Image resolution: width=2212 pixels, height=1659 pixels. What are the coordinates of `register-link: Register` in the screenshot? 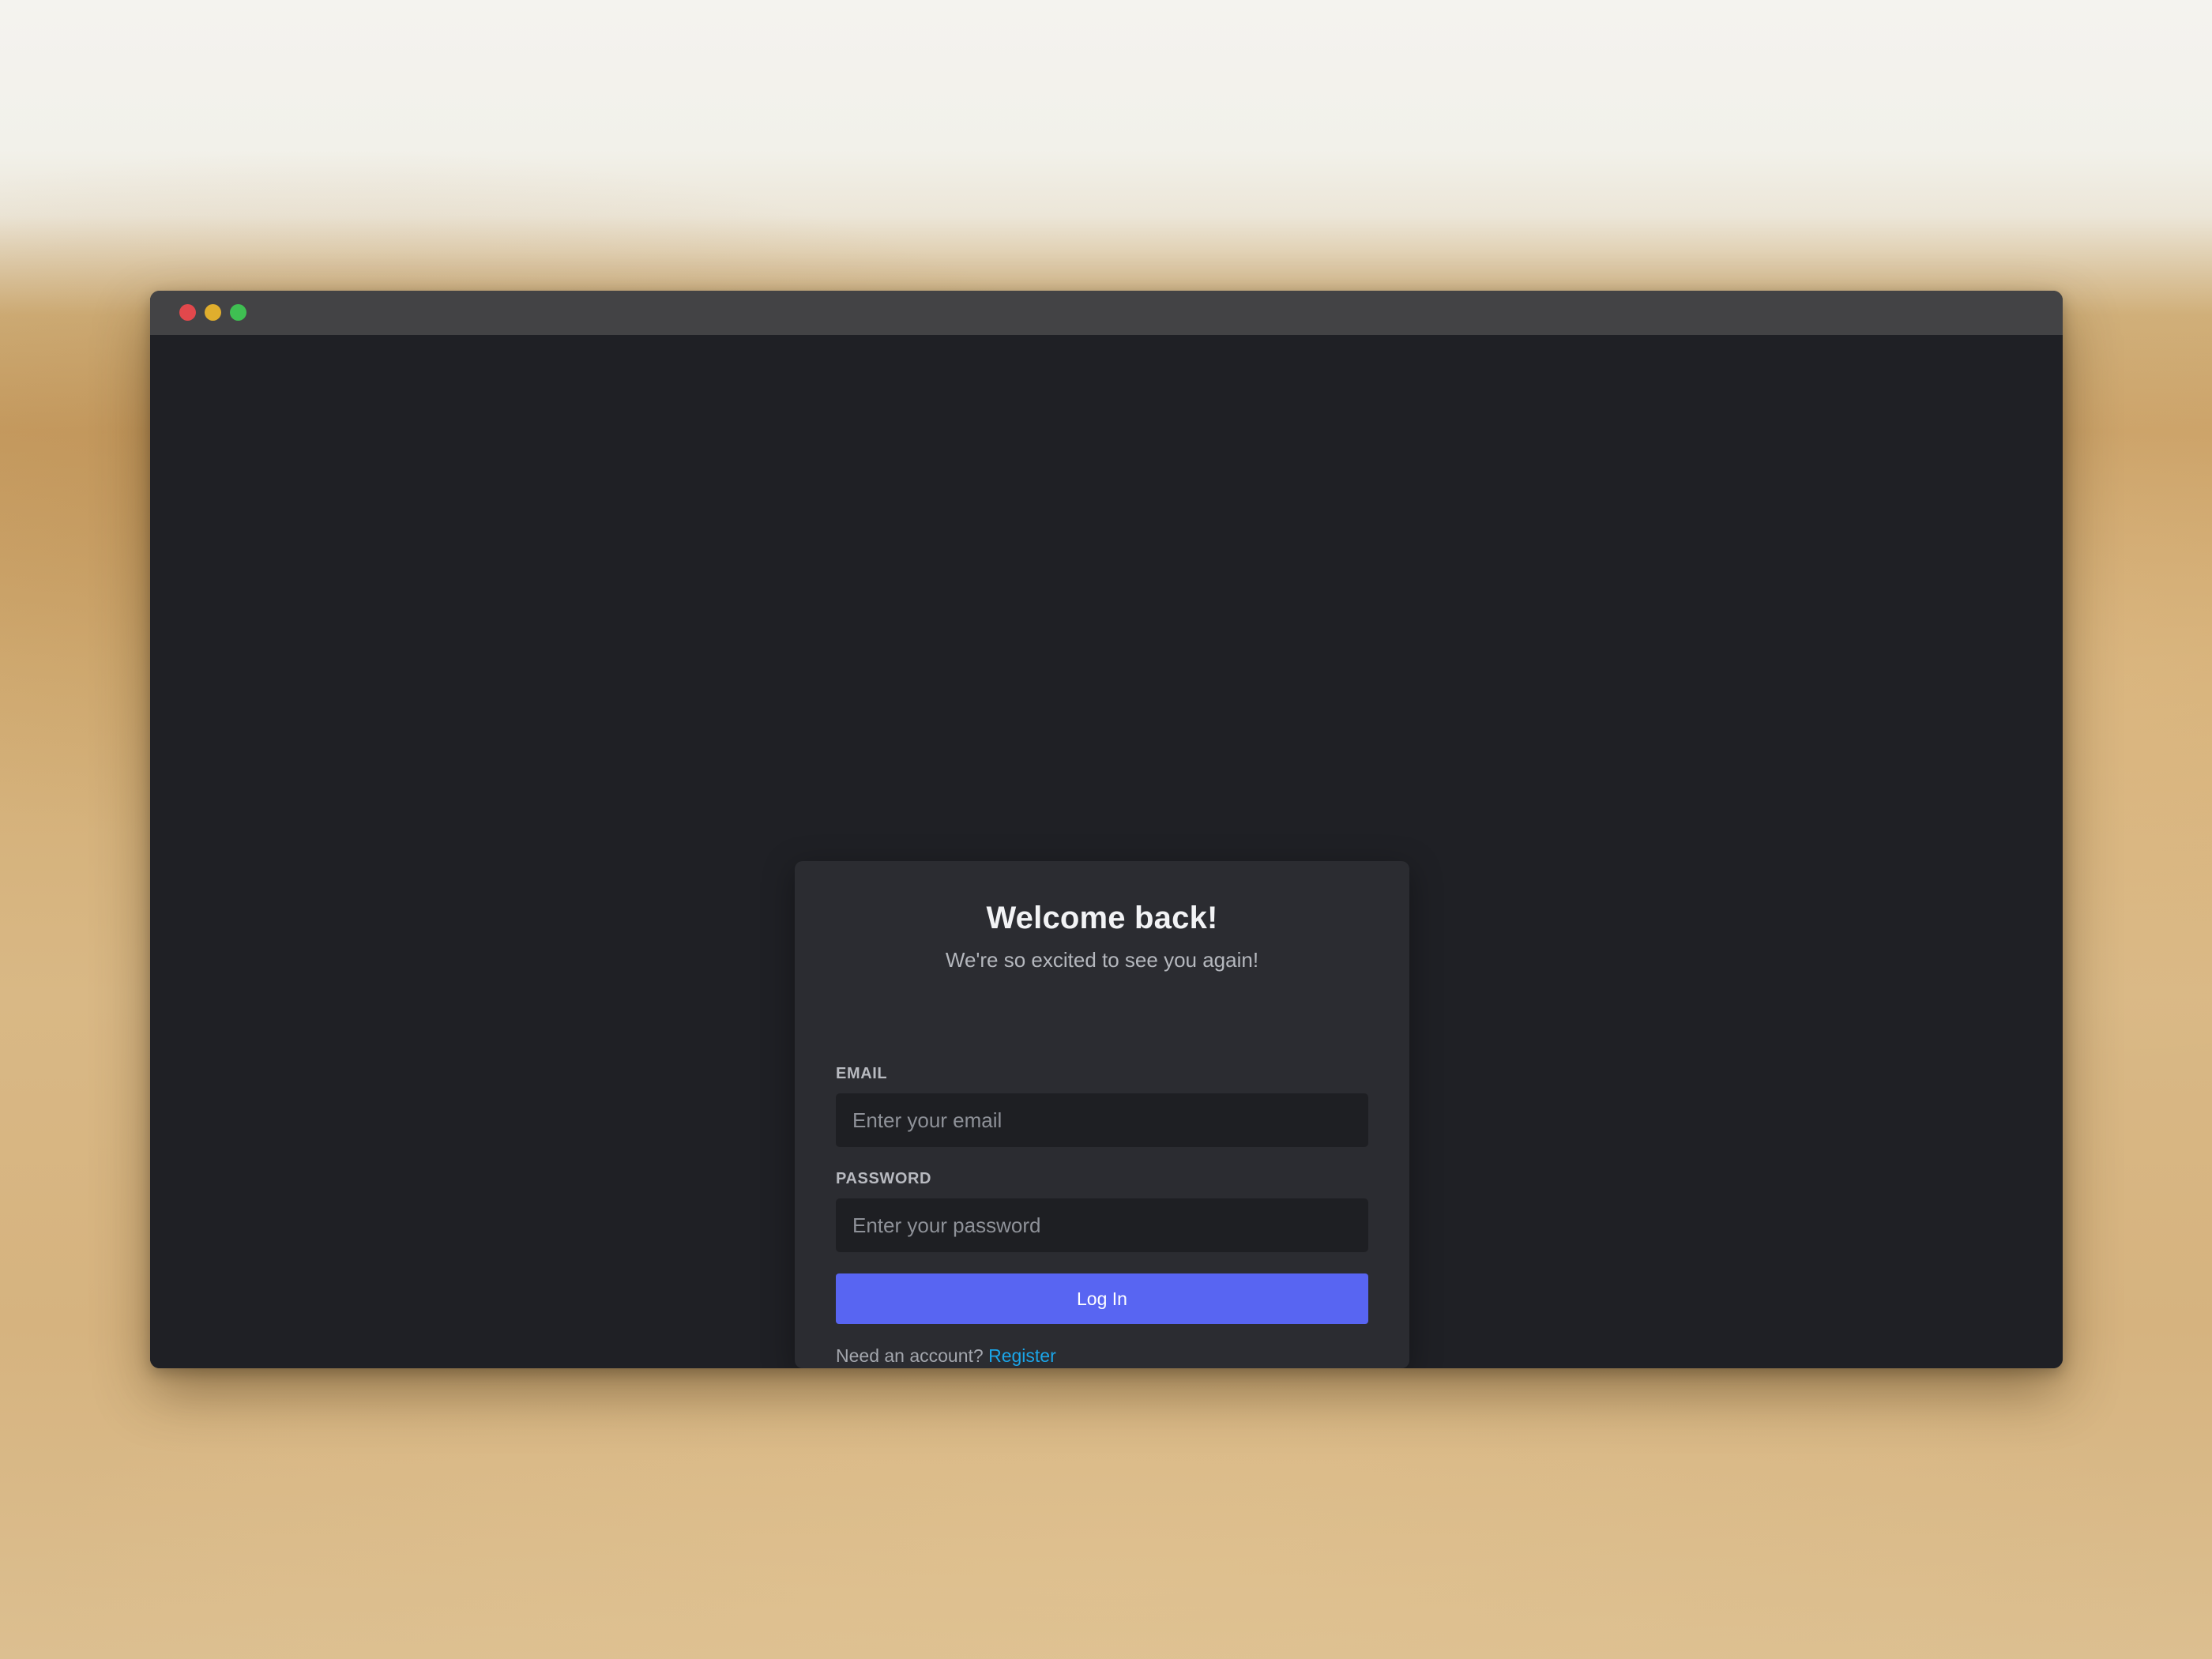 It's located at (1022, 1356).